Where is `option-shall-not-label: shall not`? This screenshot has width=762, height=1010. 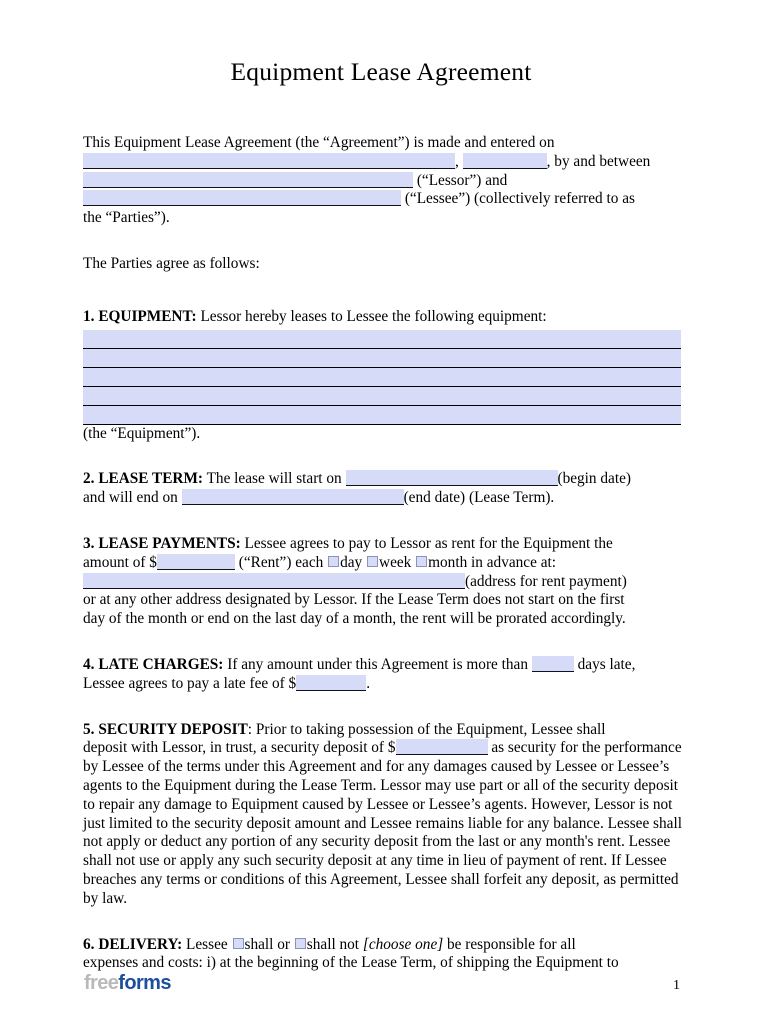
option-shall-not-label: shall not is located at coordinates (333, 944).